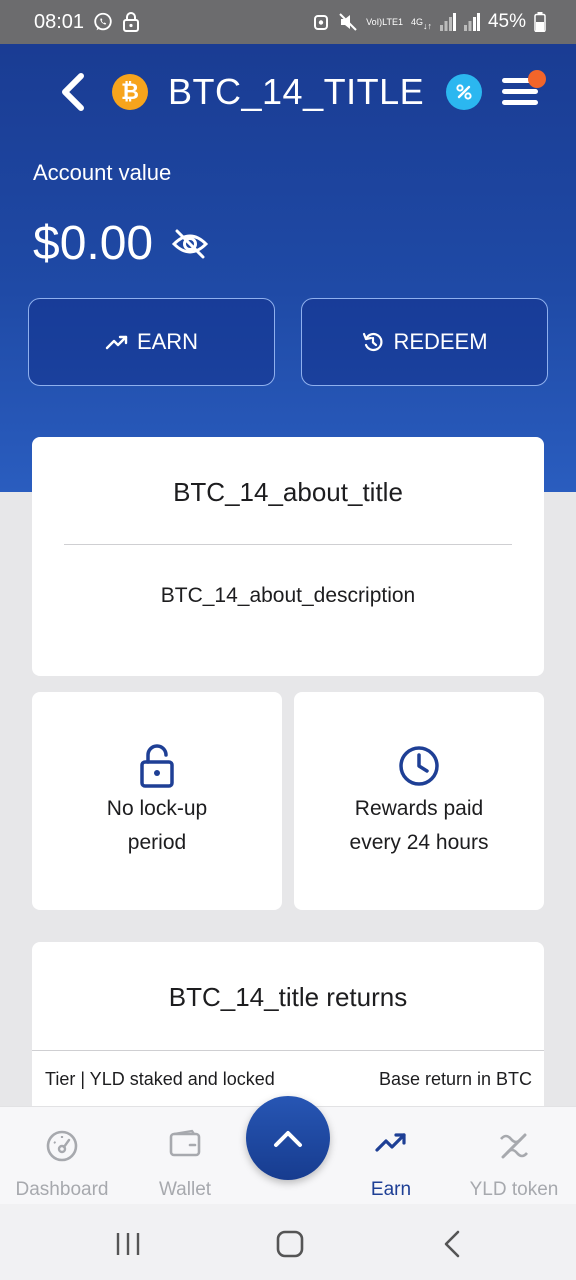 The image size is (576, 1280). I want to click on nav-dashboard: Dashboard, so click(62, 1156).